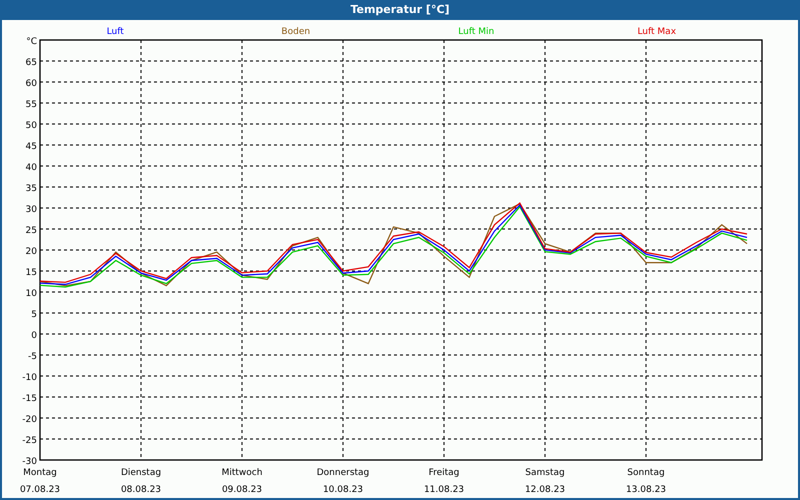  I want to click on window-title: Temperatur [°C], so click(400, 10).